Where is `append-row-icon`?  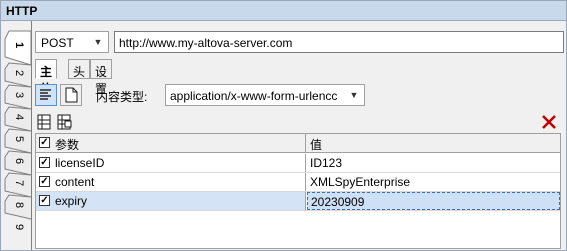 append-row-icon is located at coordinates (44, 122).